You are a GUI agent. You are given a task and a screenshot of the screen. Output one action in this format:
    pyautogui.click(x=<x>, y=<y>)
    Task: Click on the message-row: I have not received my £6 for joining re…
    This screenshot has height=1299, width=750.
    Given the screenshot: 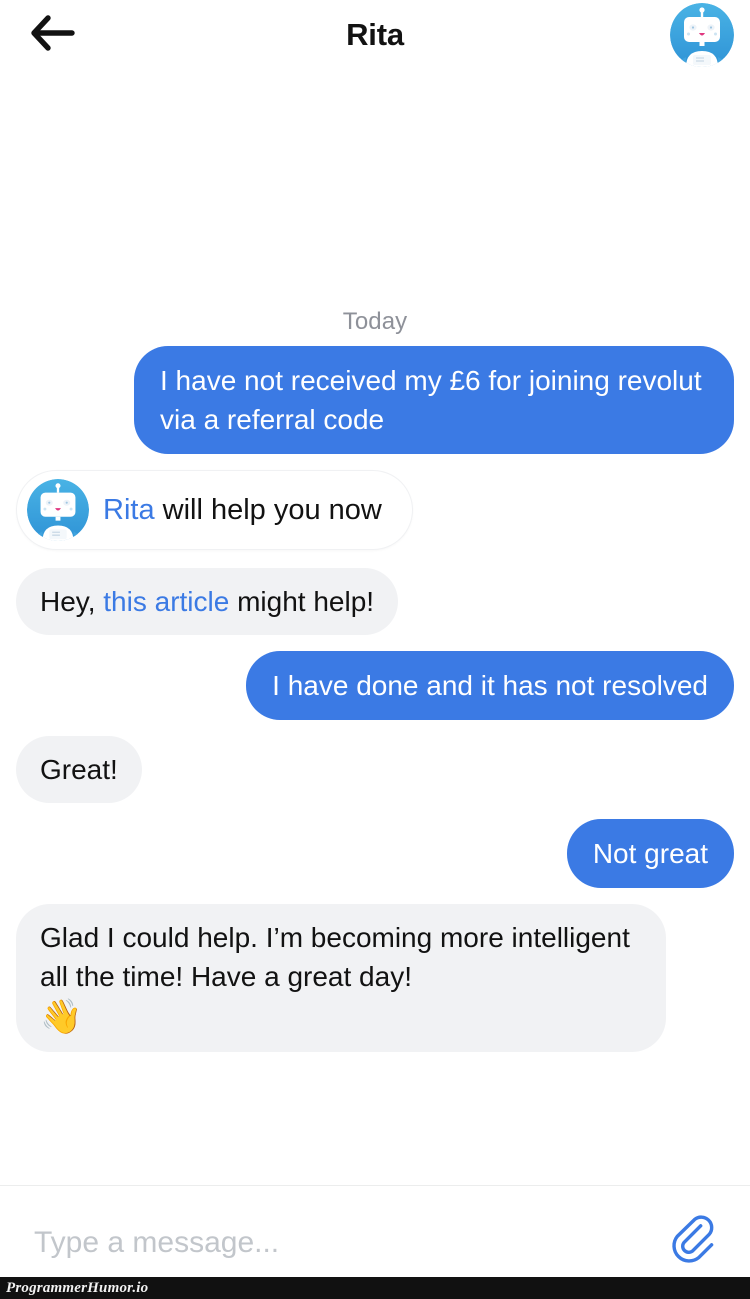 What is the action you would take?
    pyautogui.click(x=375, y=400)
    